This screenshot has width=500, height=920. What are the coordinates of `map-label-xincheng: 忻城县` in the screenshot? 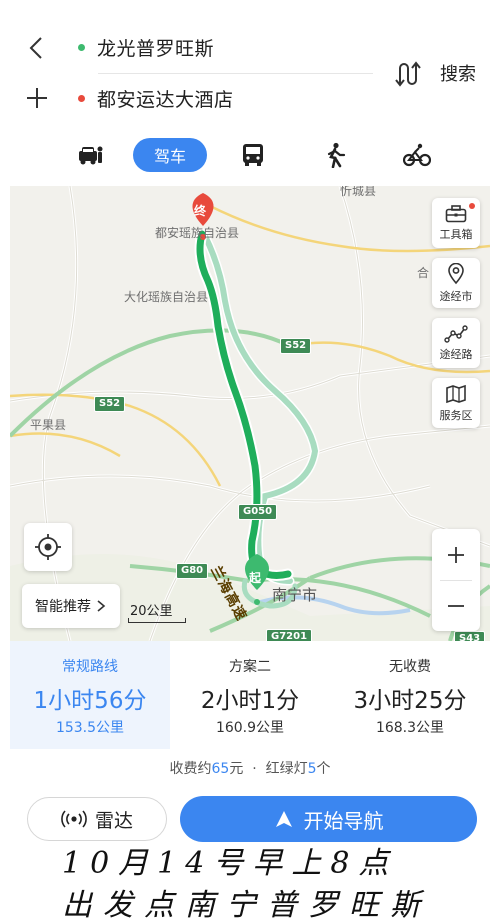 It's located at (358, 192).